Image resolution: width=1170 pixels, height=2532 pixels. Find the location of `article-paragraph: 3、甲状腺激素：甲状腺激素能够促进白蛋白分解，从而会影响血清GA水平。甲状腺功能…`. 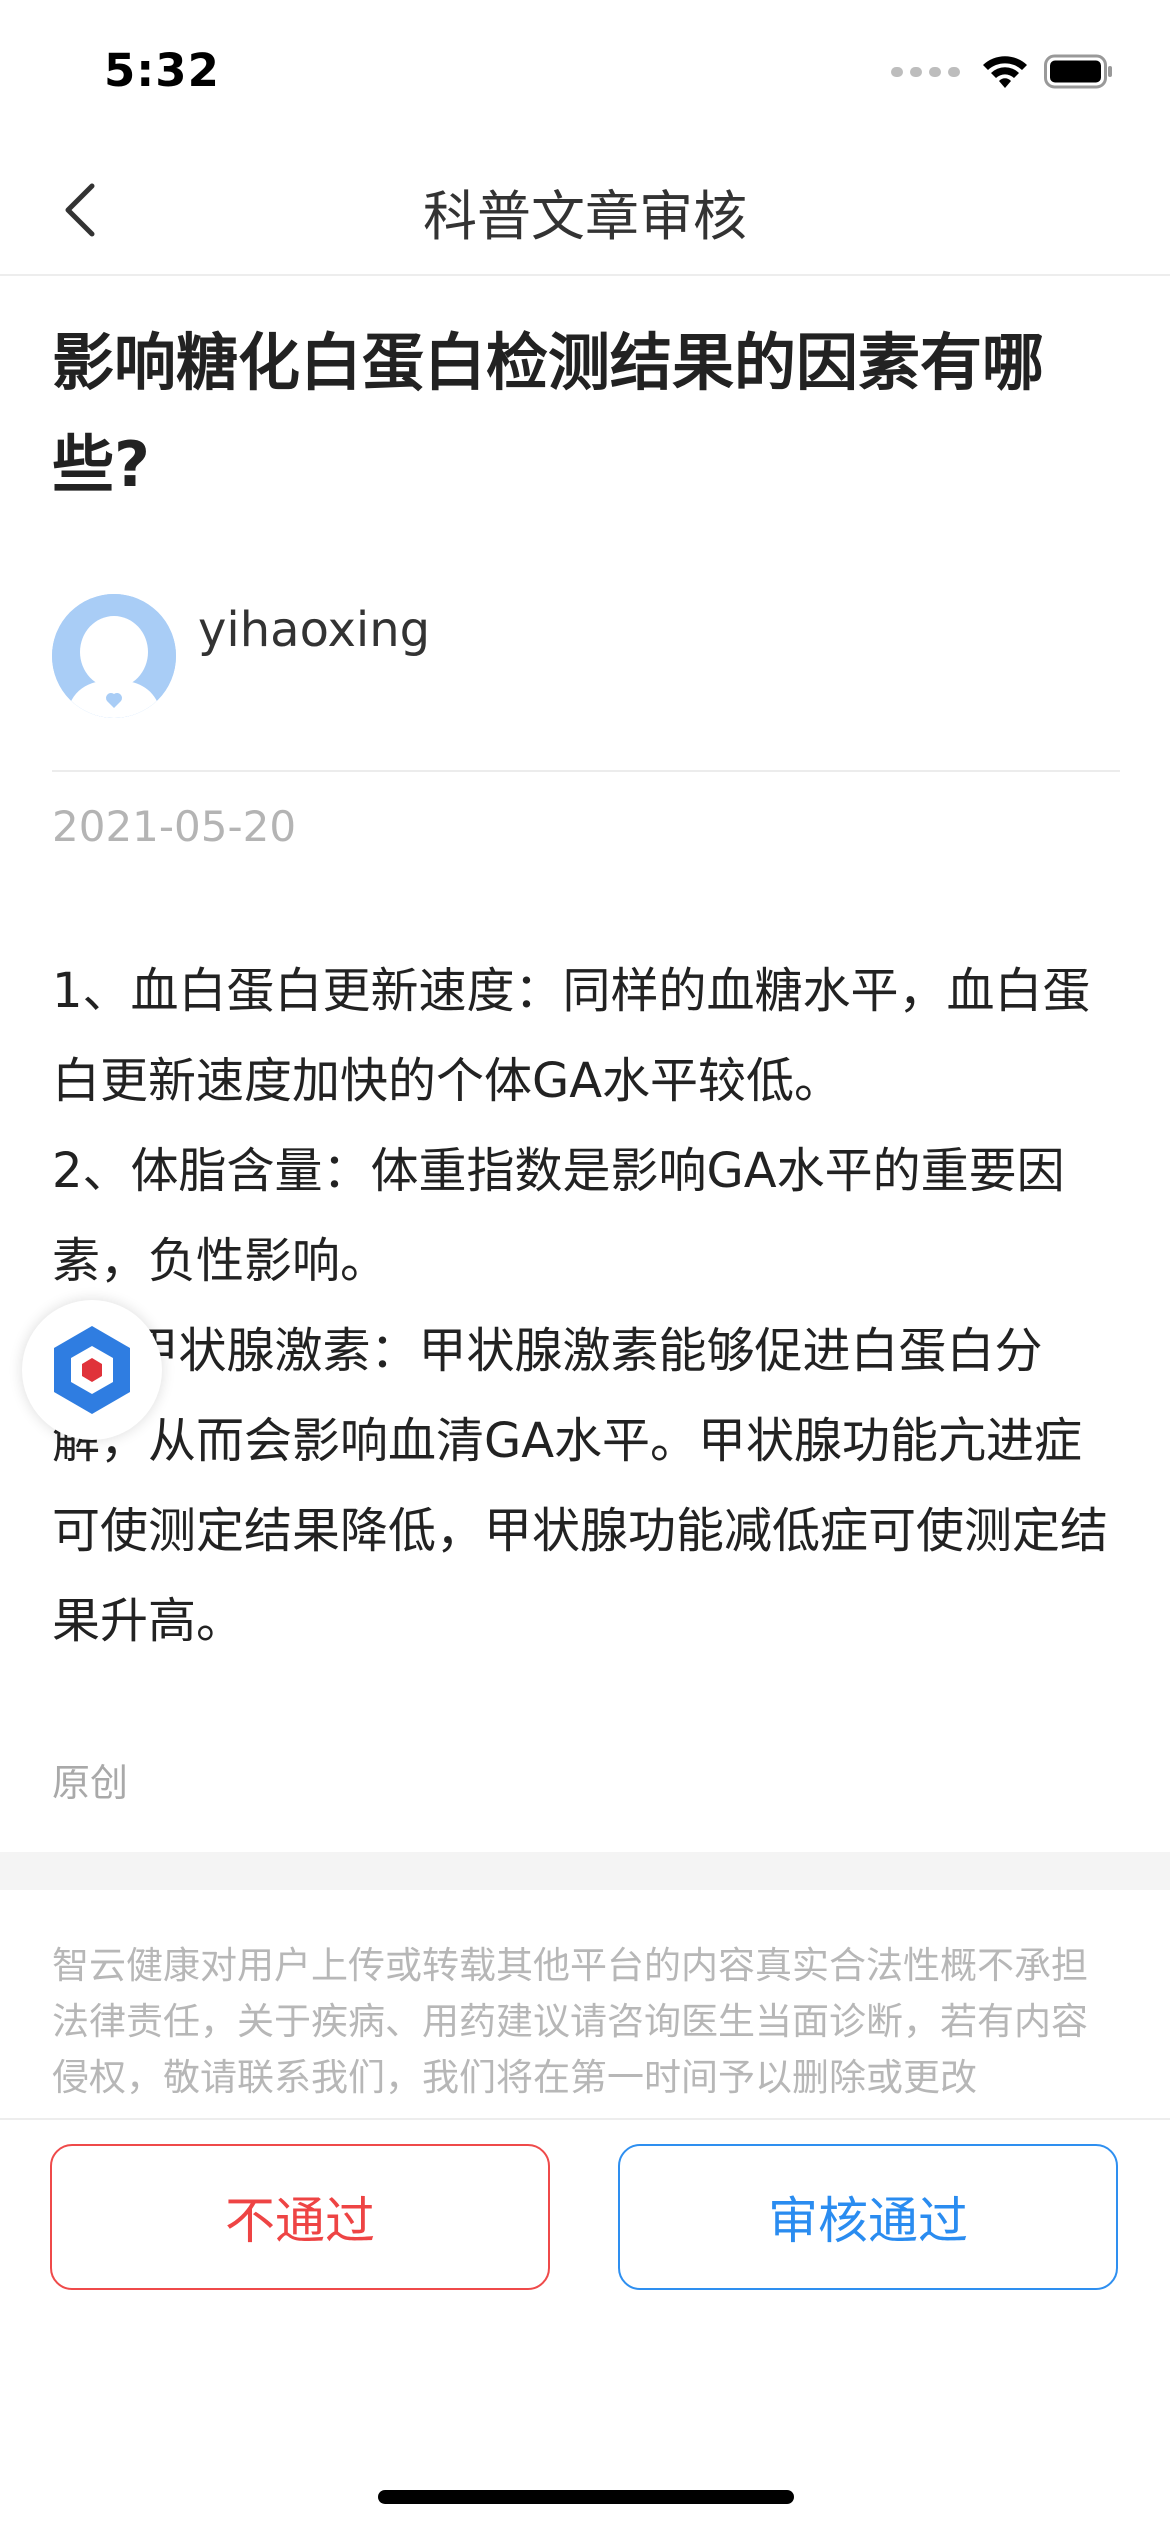

article-paragraph: 3、甲状腺激素：甲状腺激素能够促进白蛋白分解，从而会影响血清GA水平。甲状腺功能… is located at coordinates (580, 1486).